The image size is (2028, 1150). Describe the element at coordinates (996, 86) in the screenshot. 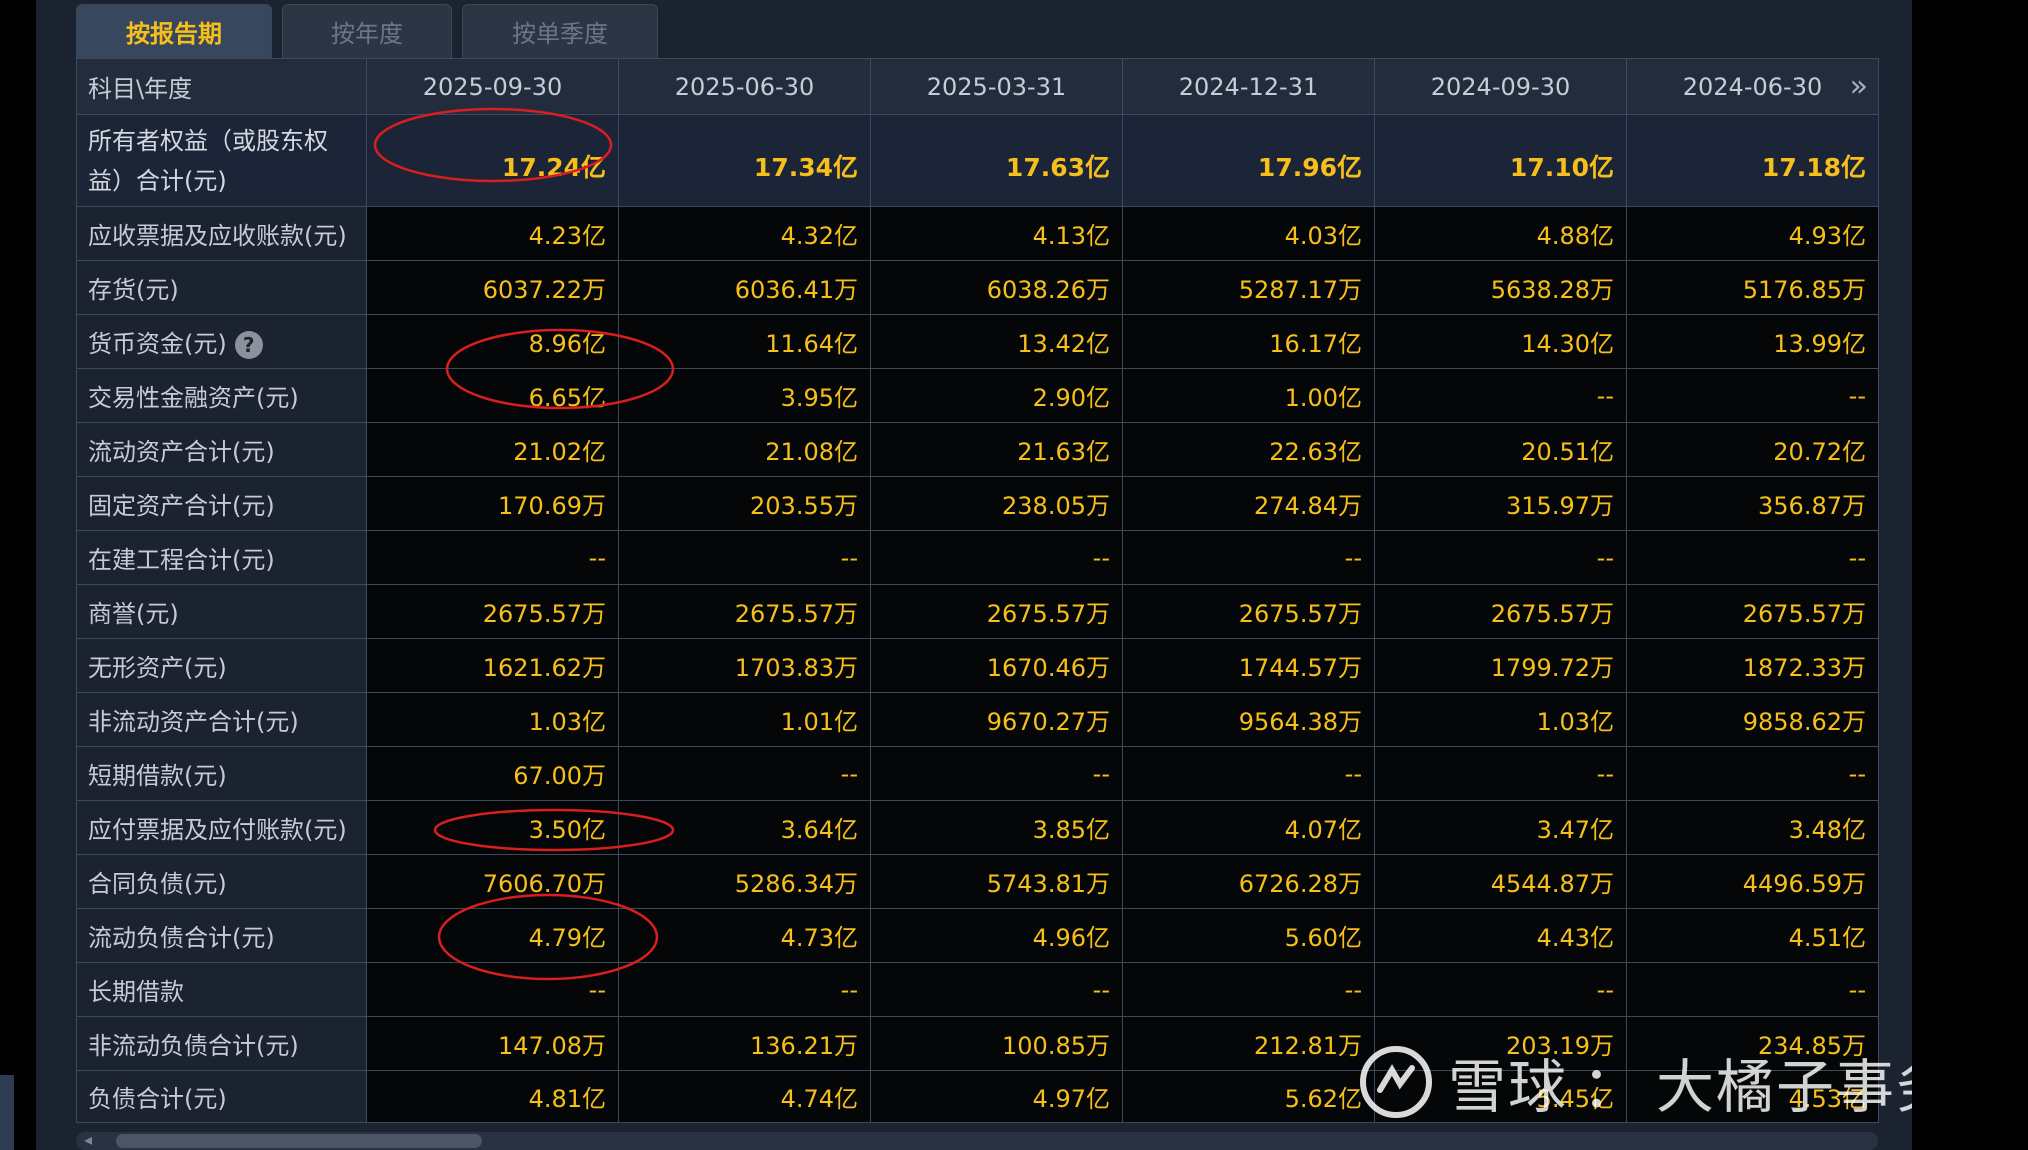

I see `date-header: 2025-03-31` at that location.